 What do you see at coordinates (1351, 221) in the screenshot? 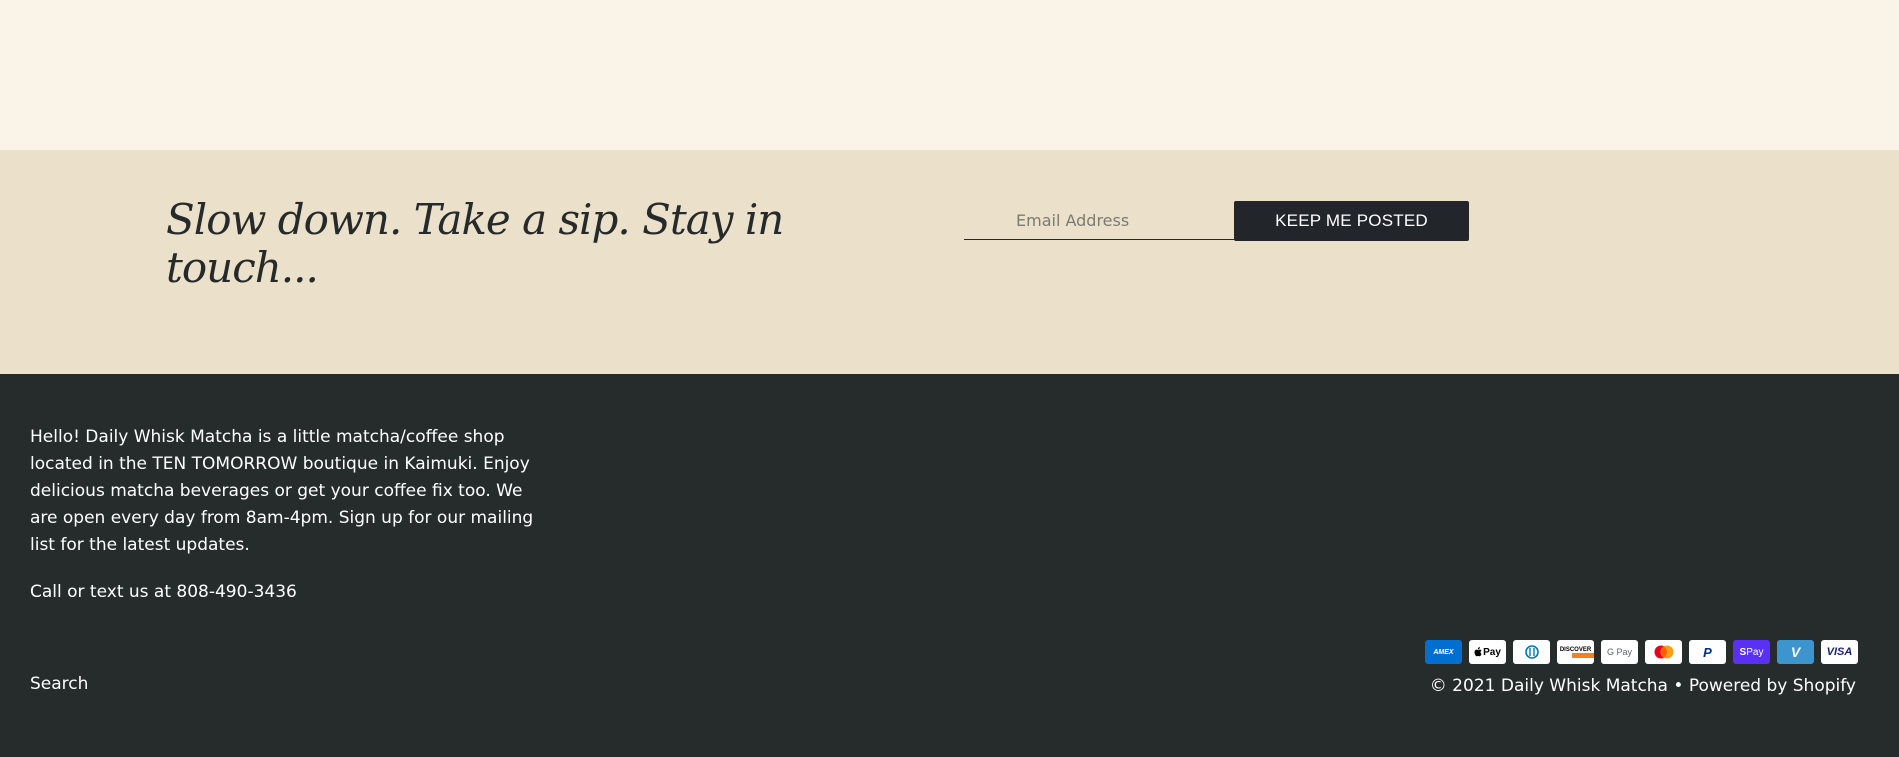
I see `keep-me-posted-button: KEEP ME POSTED` at bounding box center [1351, 221].